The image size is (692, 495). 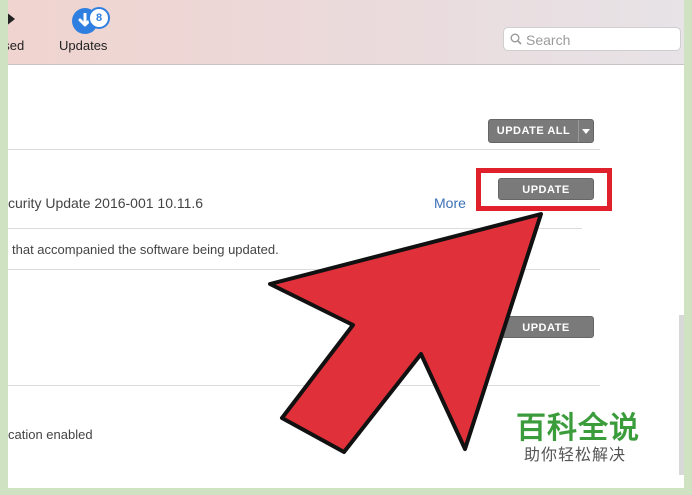 I want to click on watermark-subtitle: 助你轻松解决, so click(x=575, y=455).